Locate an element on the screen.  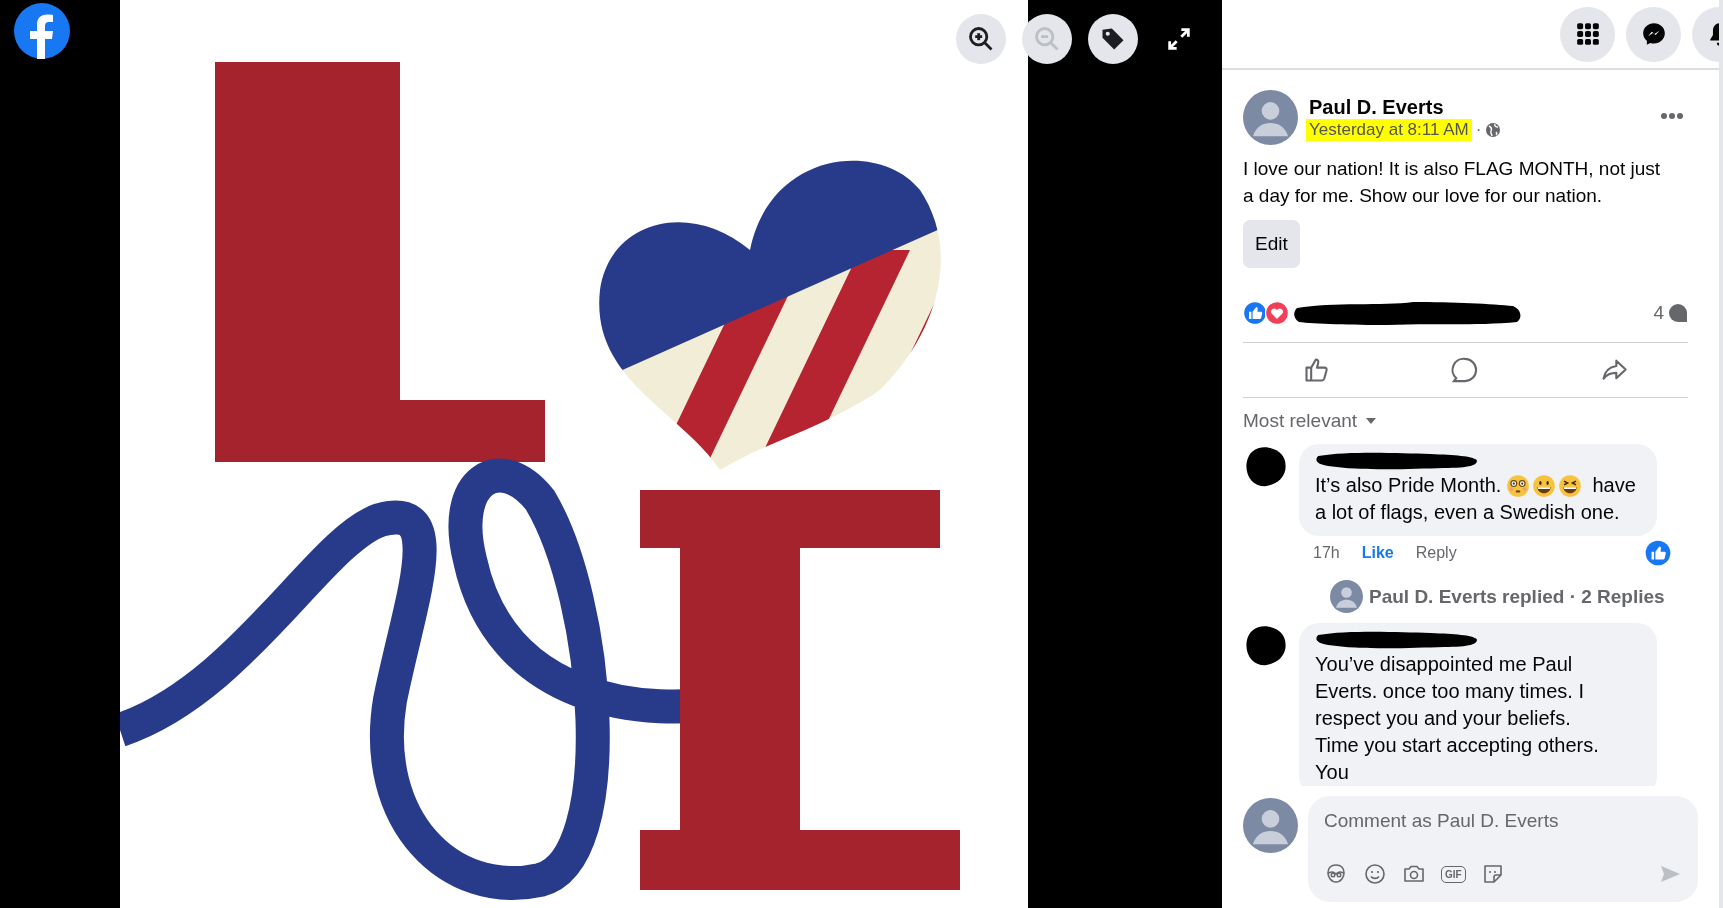
zoom-in-icon is located at coordinates (981, 39).